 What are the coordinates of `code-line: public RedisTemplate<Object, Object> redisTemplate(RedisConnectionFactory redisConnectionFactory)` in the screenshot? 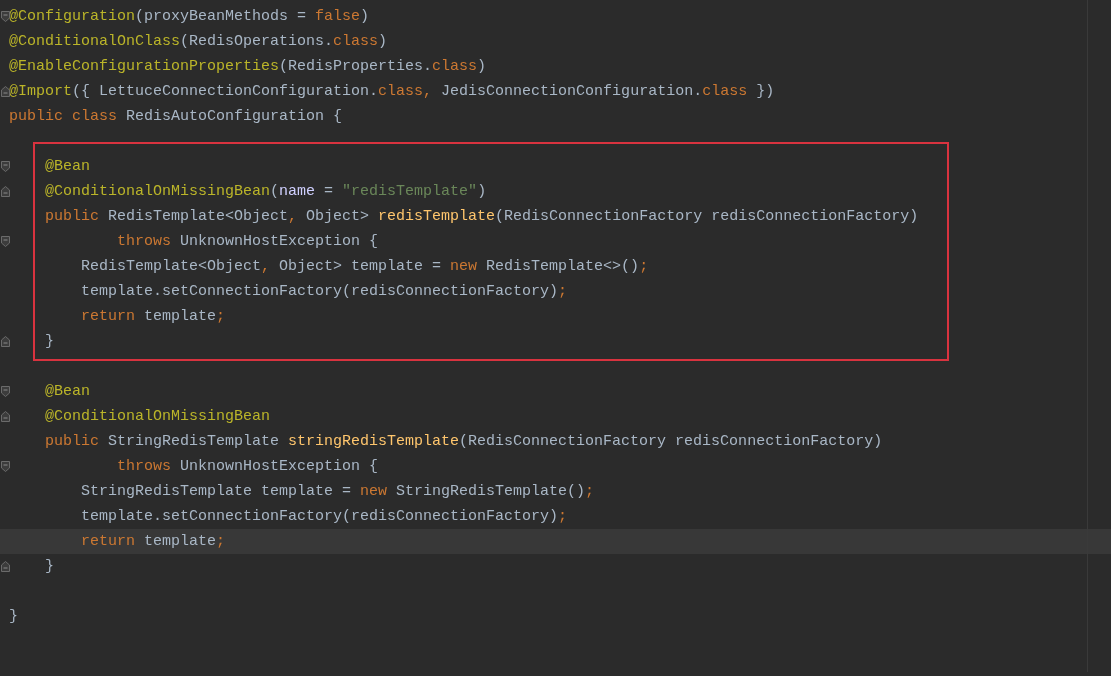 It's located at (482, 216).